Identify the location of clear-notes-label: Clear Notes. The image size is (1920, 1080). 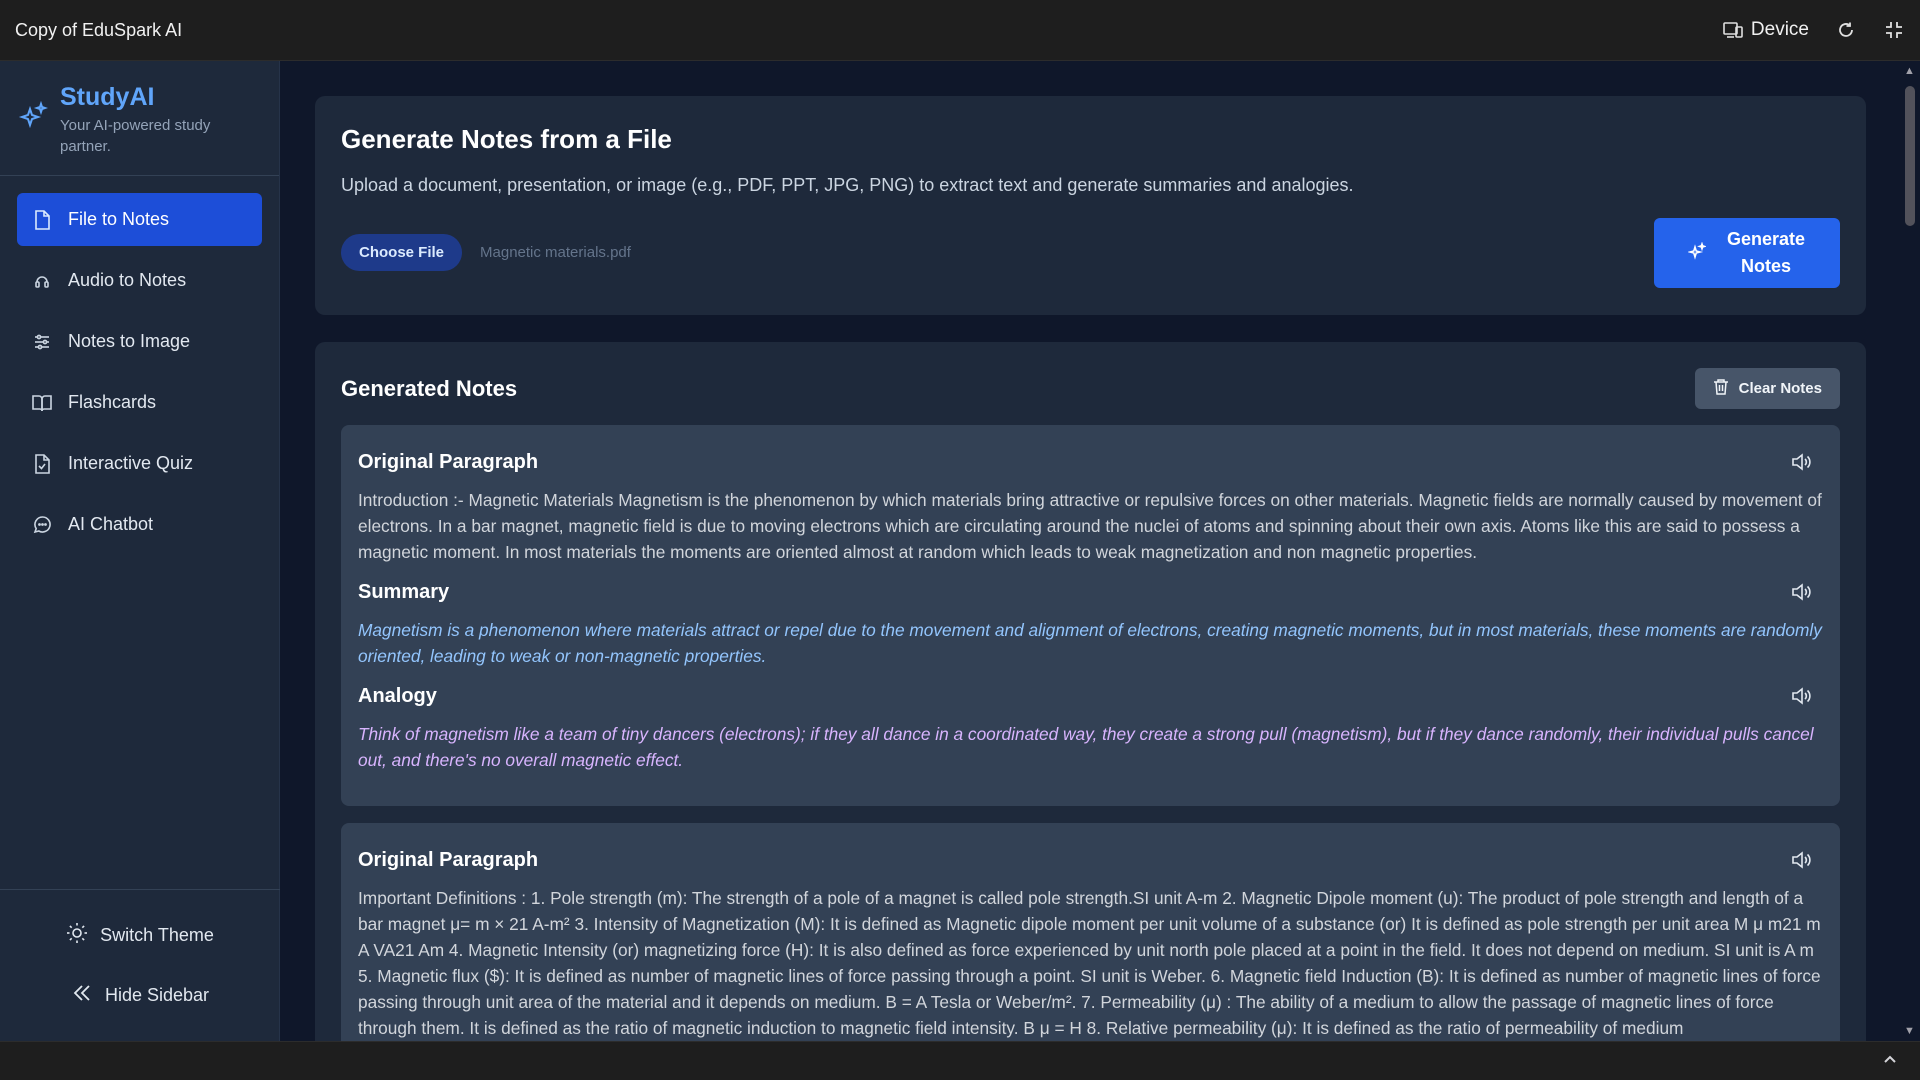
(1780, 388).